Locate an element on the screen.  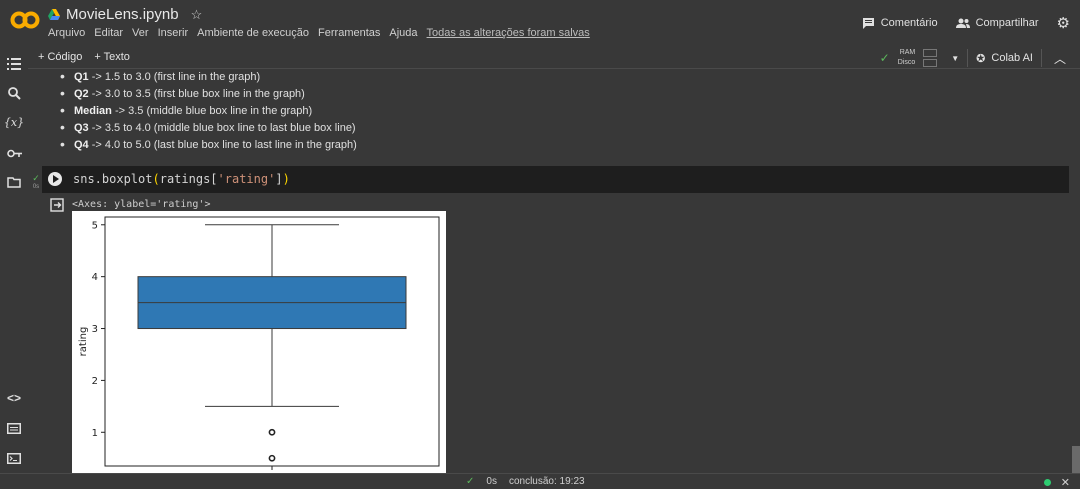
menu-ferramentas: Ferramentas is located at coordinates (349, 33).